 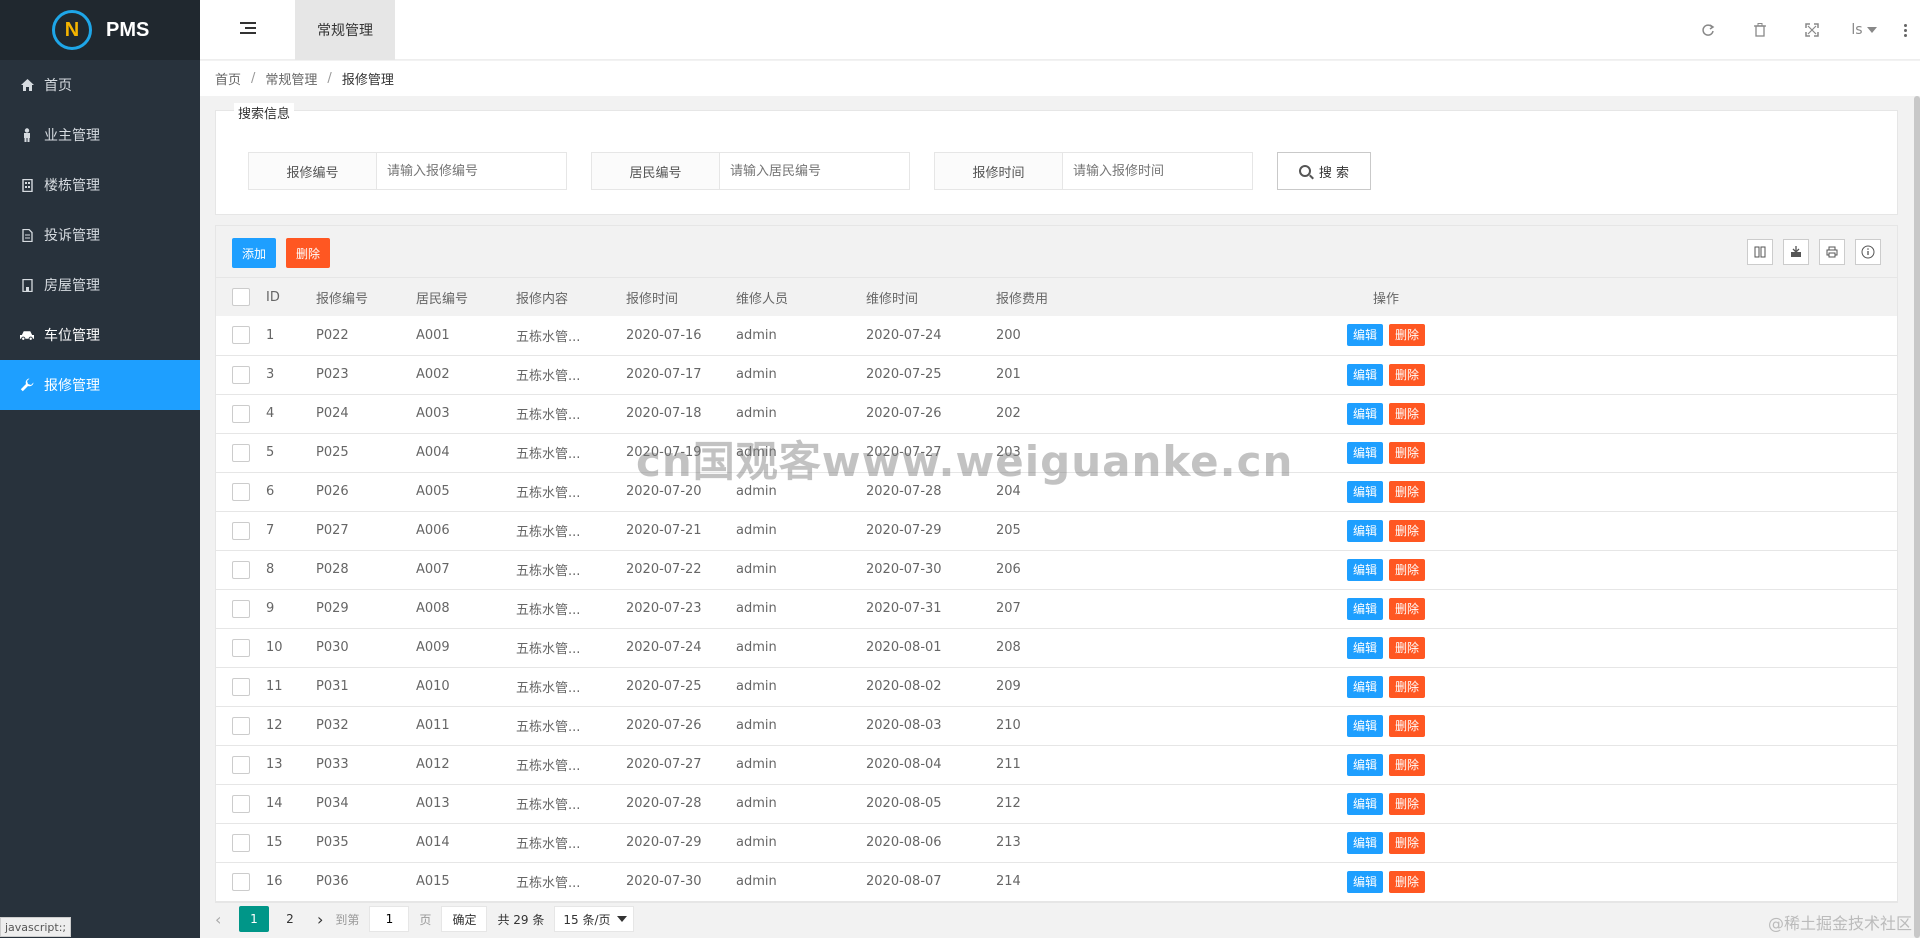 I want to click on breadcrumb-section: 常规管理, so click(x=291, y=78).